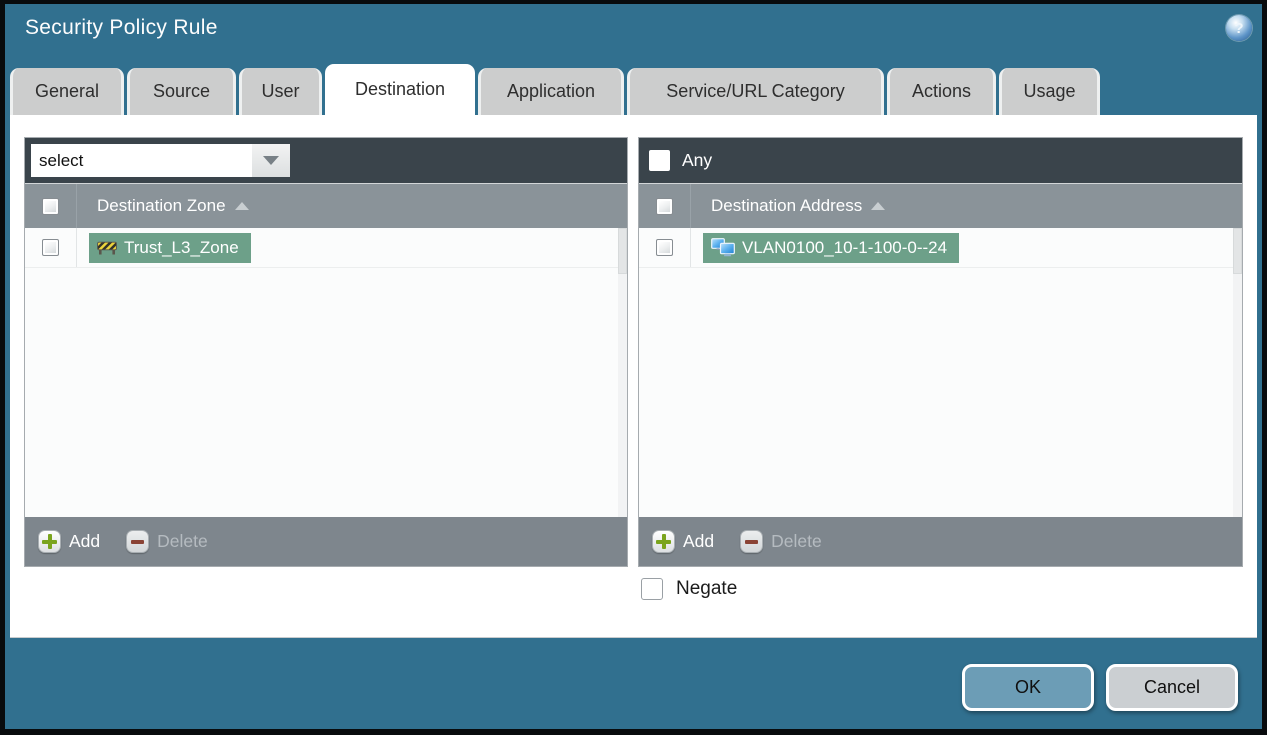 The image size is (1267, 735). I want to click on tab-general: General, so click(67, 91).